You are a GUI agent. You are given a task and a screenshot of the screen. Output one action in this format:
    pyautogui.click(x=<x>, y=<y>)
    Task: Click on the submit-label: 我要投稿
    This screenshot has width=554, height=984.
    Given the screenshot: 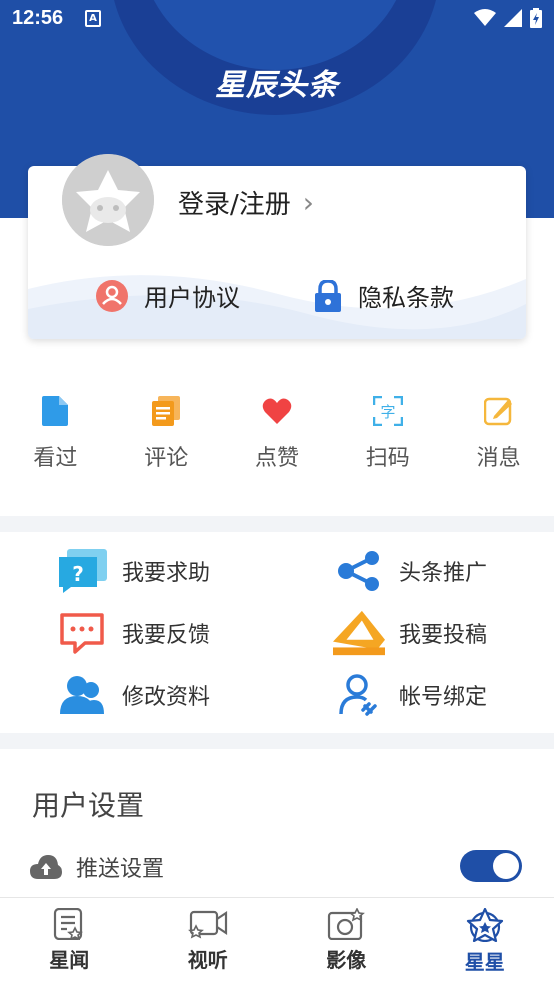 What is the action you would take?
    pyautogui.click(x=443, y=635)
    